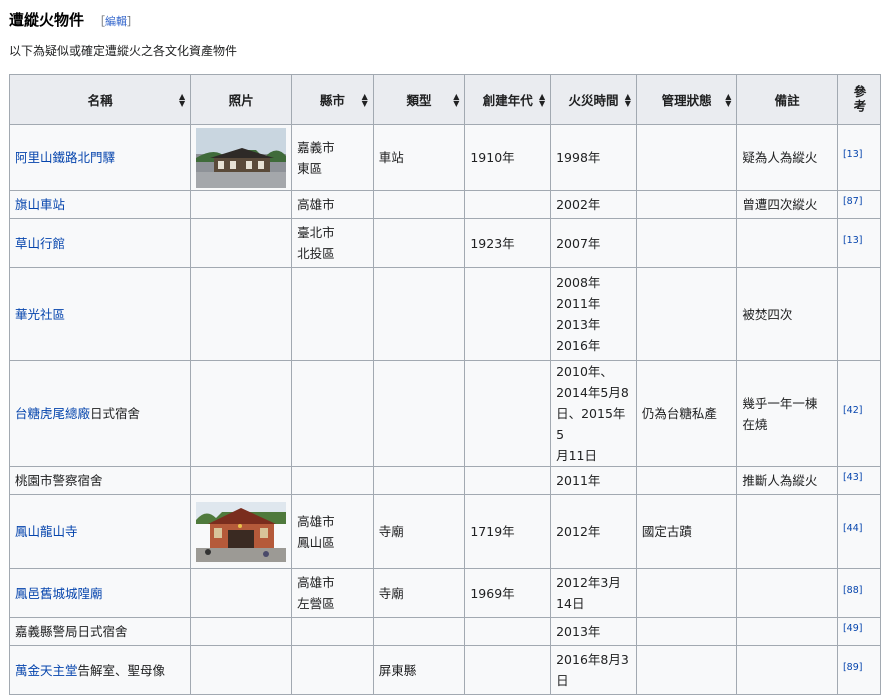  I want to click on cell-ref: [89], so click(858, 670).